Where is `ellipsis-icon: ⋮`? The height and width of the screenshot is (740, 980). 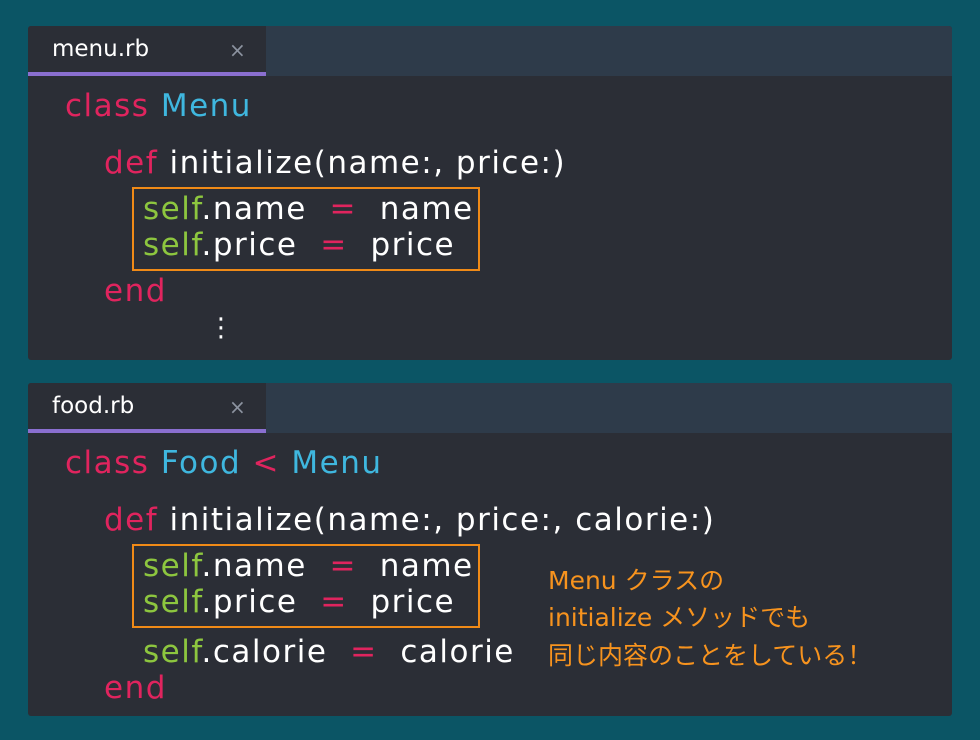
ellipsis-icon: ⋮ is located at coordinates (222, 328).